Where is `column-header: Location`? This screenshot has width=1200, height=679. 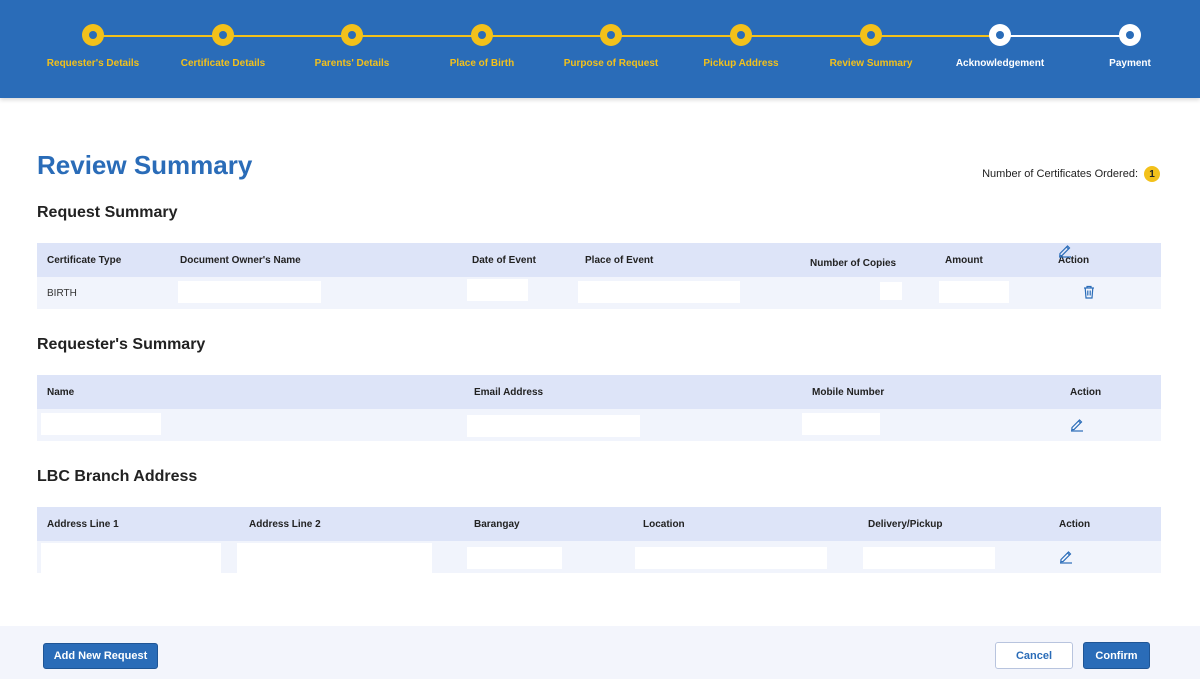
column-header: Location is located at coordinates (664, 524).